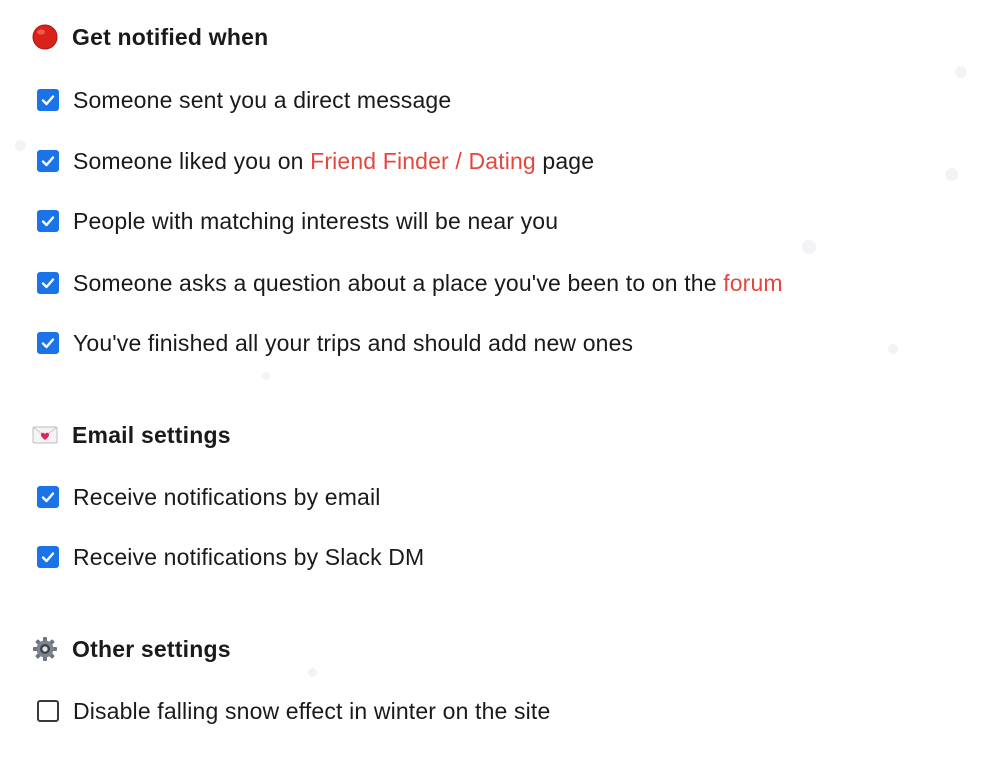 The height and width of the screenshot is (761, 1000). Describe the element at coordinates (262, 99) in the screenshot. I see `option-label: Someone sent you a direct message` at that location.